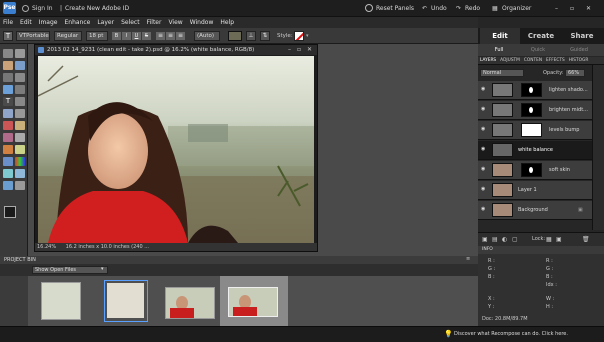 Image resolution: width=604 pixels, height=342 pixels. I want to click on blur-tool-icon, so click(20, 173).